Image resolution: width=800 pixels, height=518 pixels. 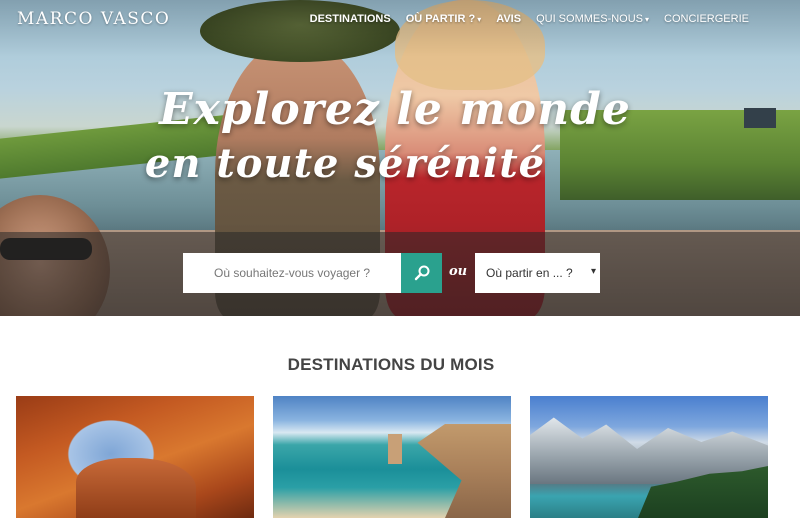 I want to click on nav-item-label: CONCIERGERIE, so click(x=706, y=19).